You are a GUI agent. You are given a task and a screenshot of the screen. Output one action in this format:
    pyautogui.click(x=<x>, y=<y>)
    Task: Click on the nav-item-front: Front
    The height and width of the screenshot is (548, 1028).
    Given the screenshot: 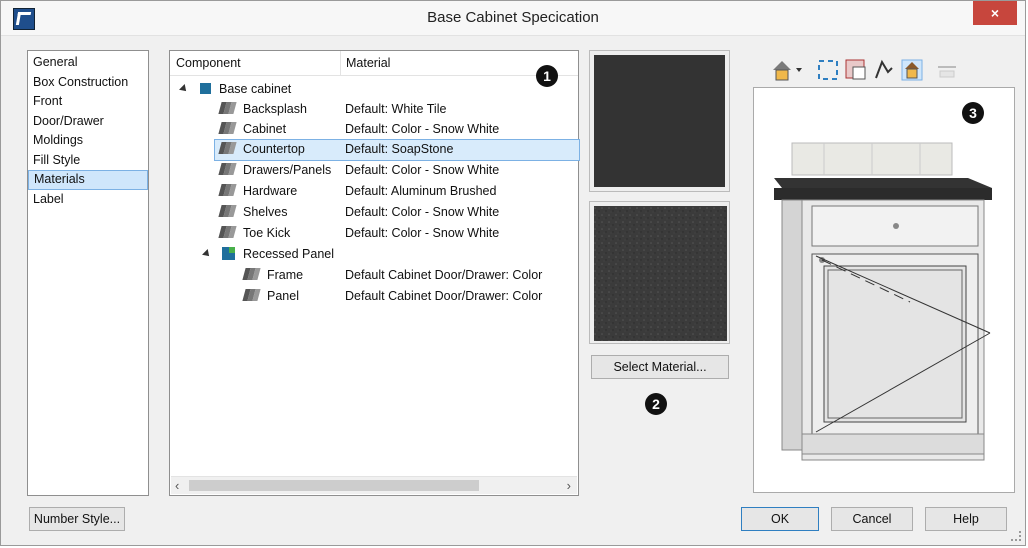 What is the action you would take?
    pyautogui.click(x=88, y=102)
    